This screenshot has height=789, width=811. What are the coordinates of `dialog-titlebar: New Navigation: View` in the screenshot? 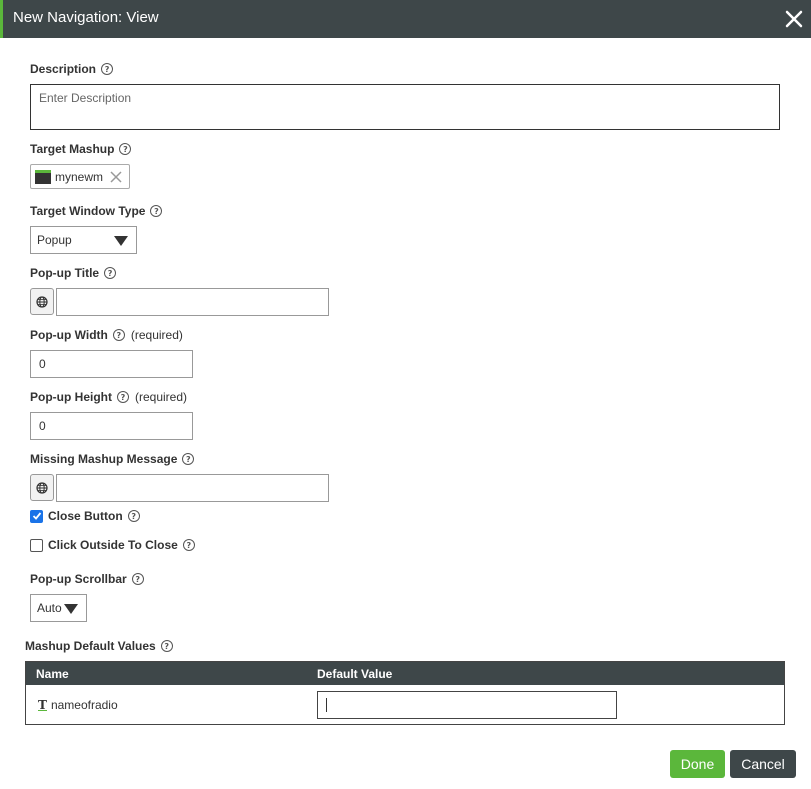 It's located at (405, 19).